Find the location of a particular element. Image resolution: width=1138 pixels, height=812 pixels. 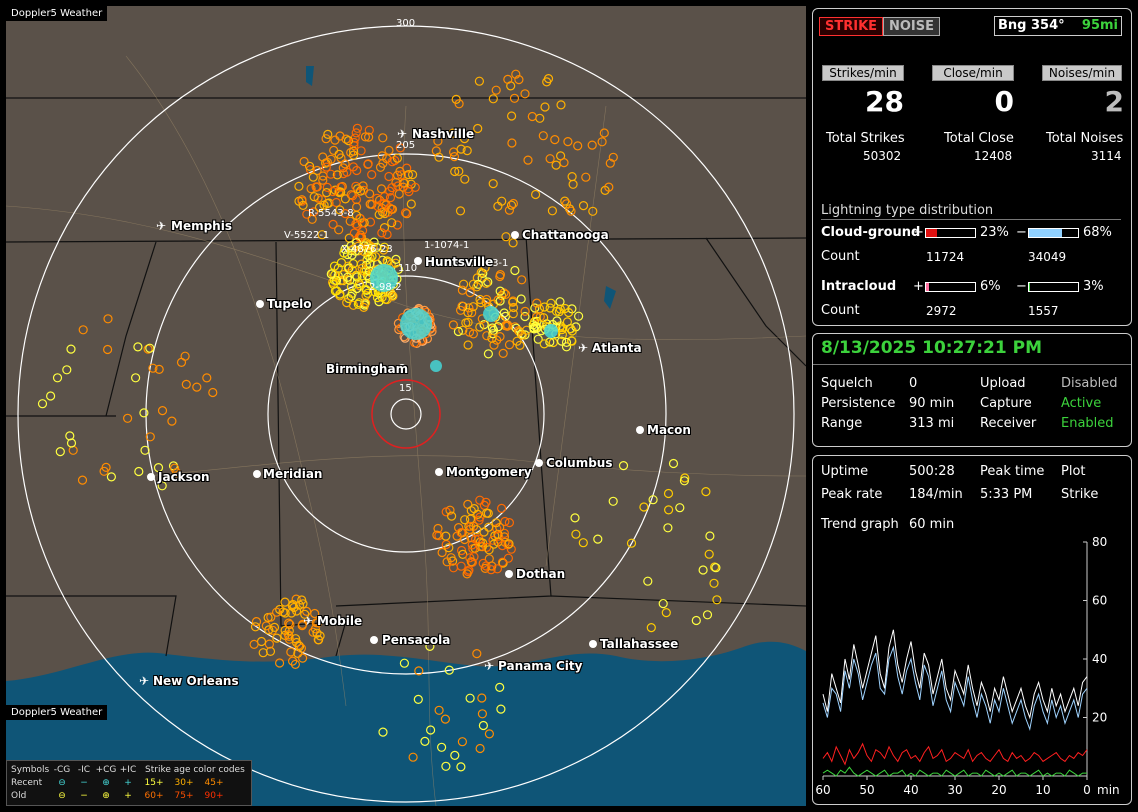

strikes-per-min-value: 28 is located at coordinates (884, 101).